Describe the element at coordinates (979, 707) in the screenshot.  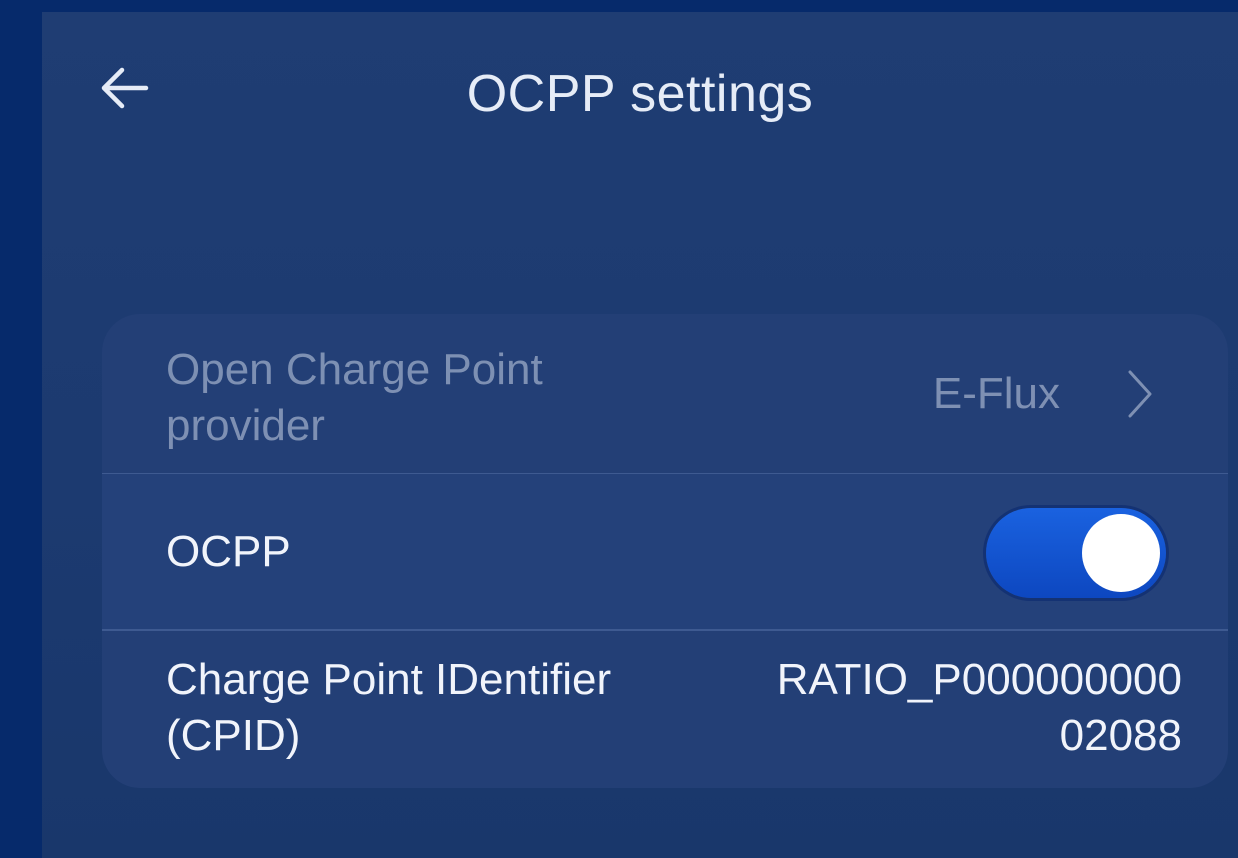
I see `cpid-value: RATIO_P00000000002088` at that location.